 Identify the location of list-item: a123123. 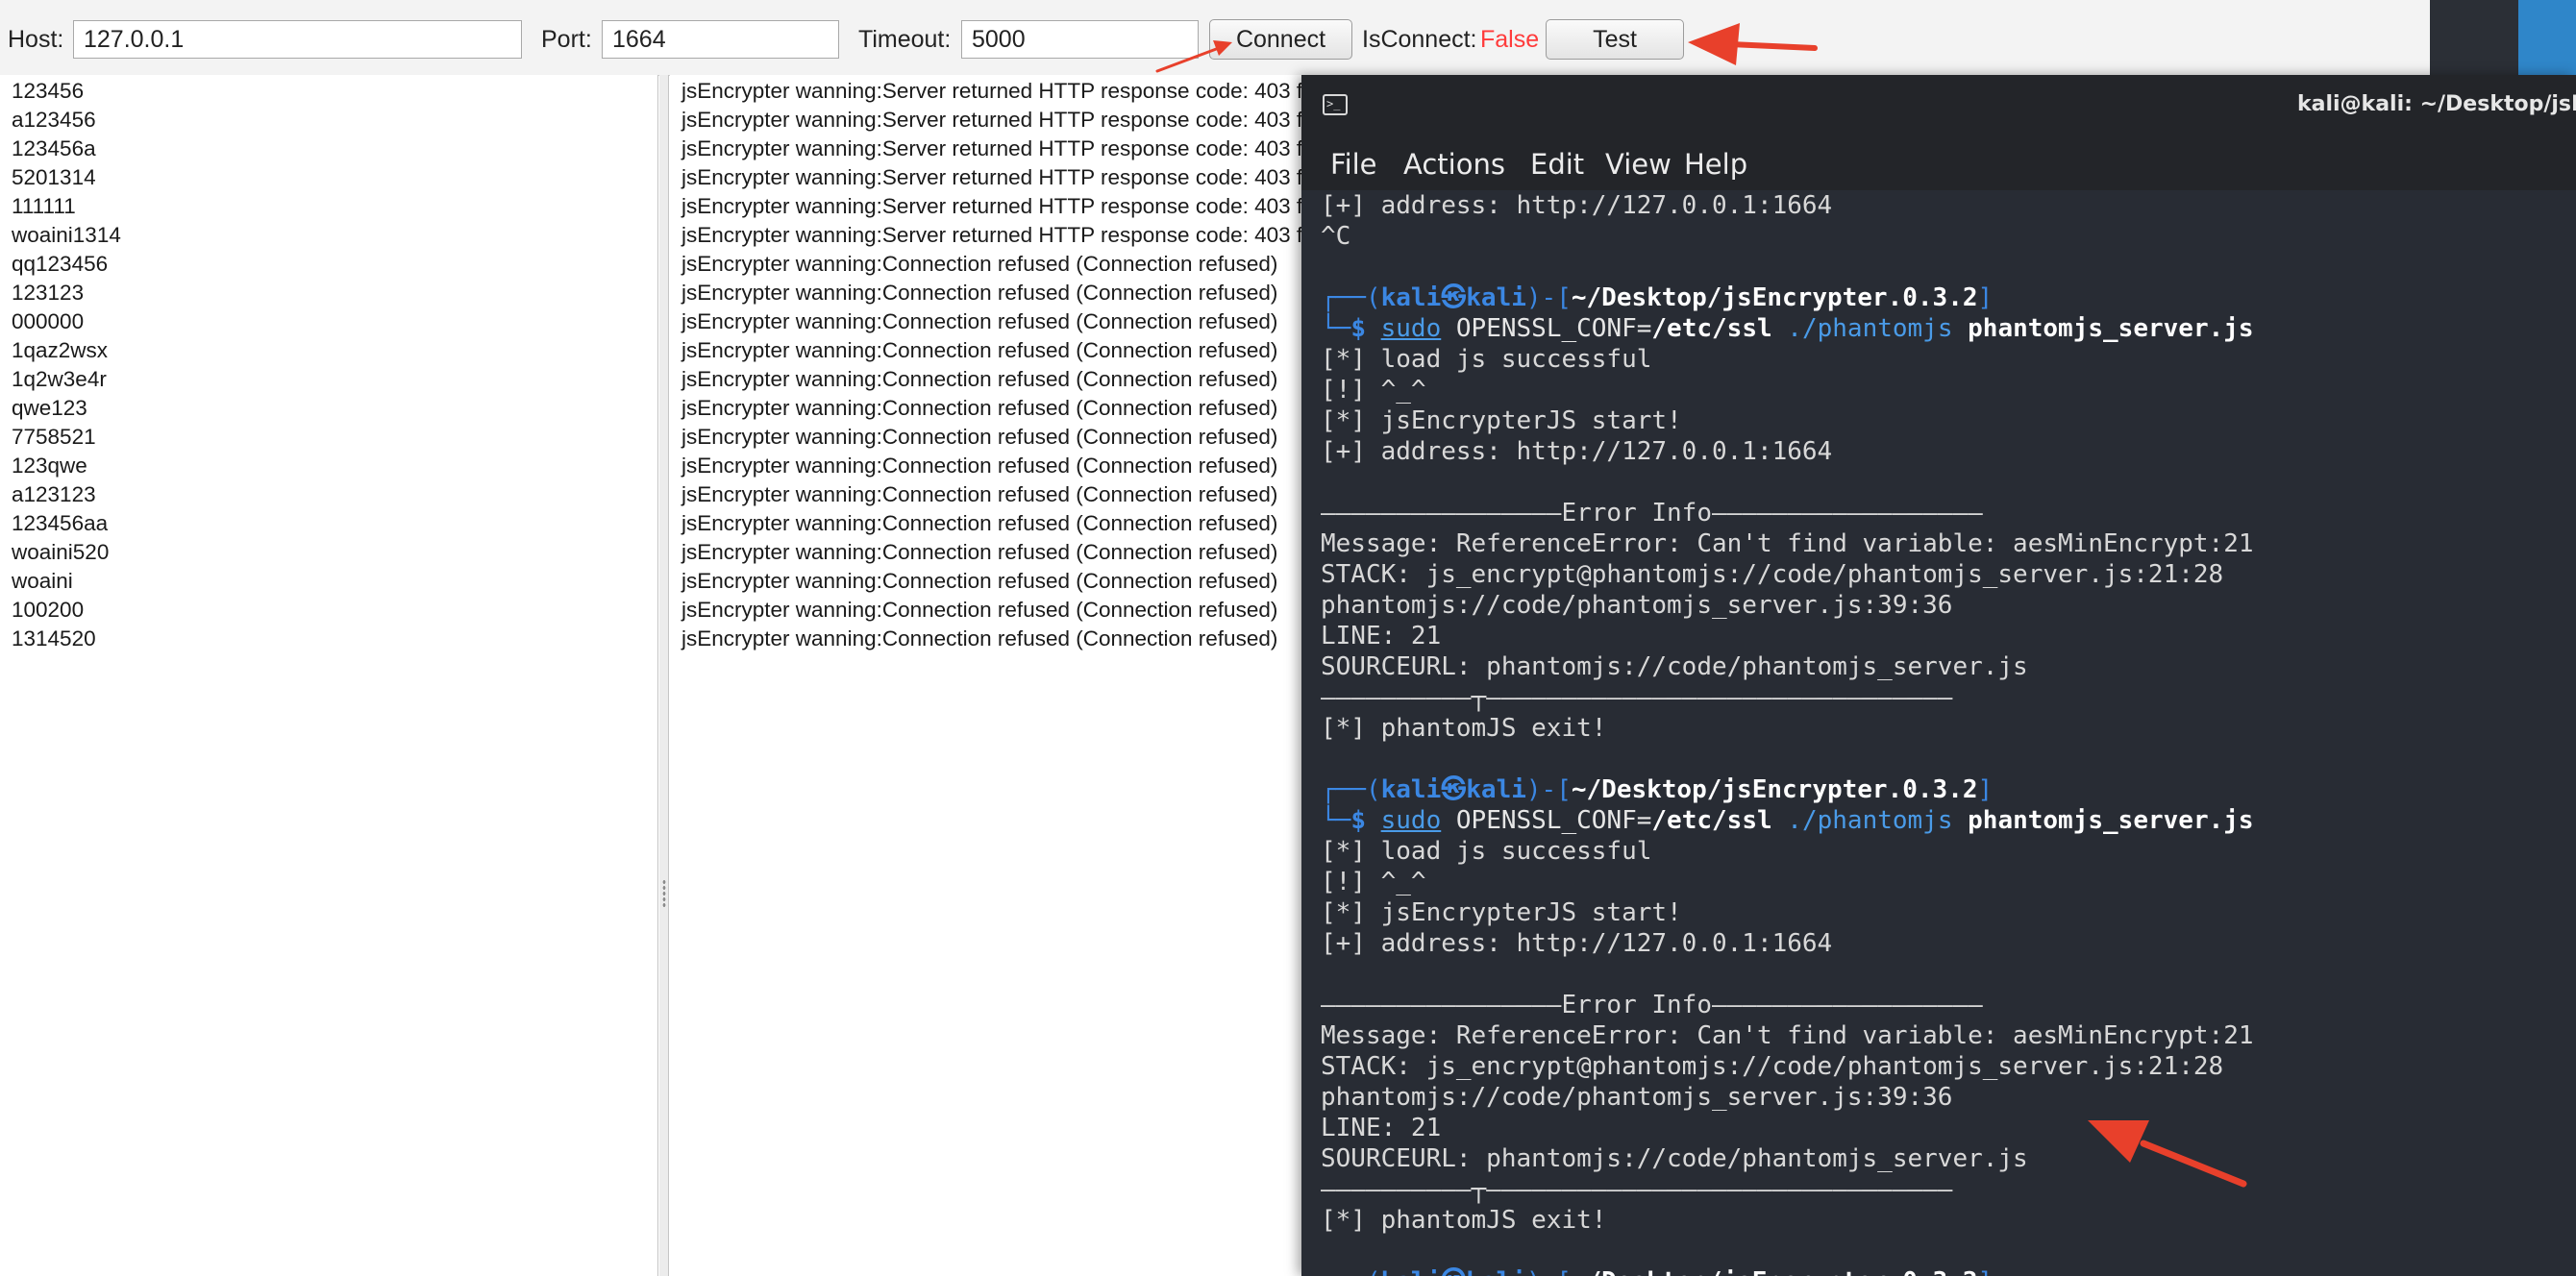
(54, 495).